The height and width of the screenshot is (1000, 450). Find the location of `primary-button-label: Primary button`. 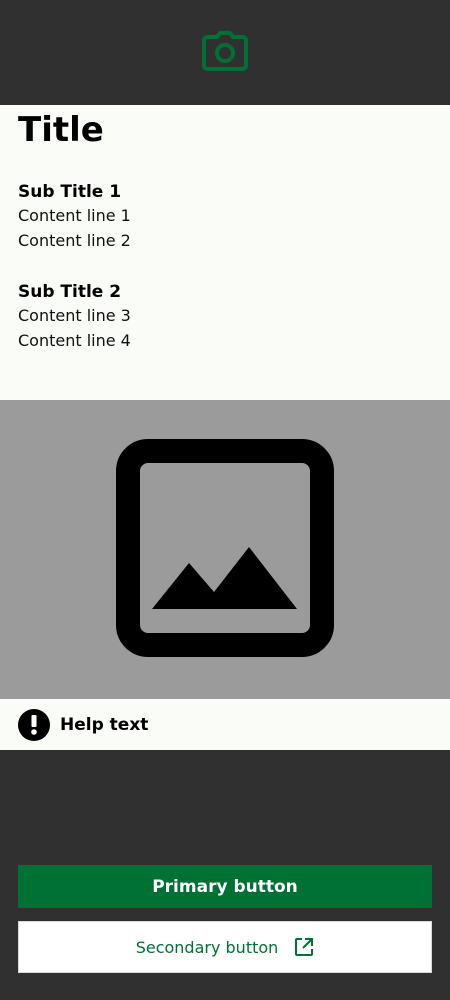

primary-button-label: Primary button is located at coordinates (225, 886).